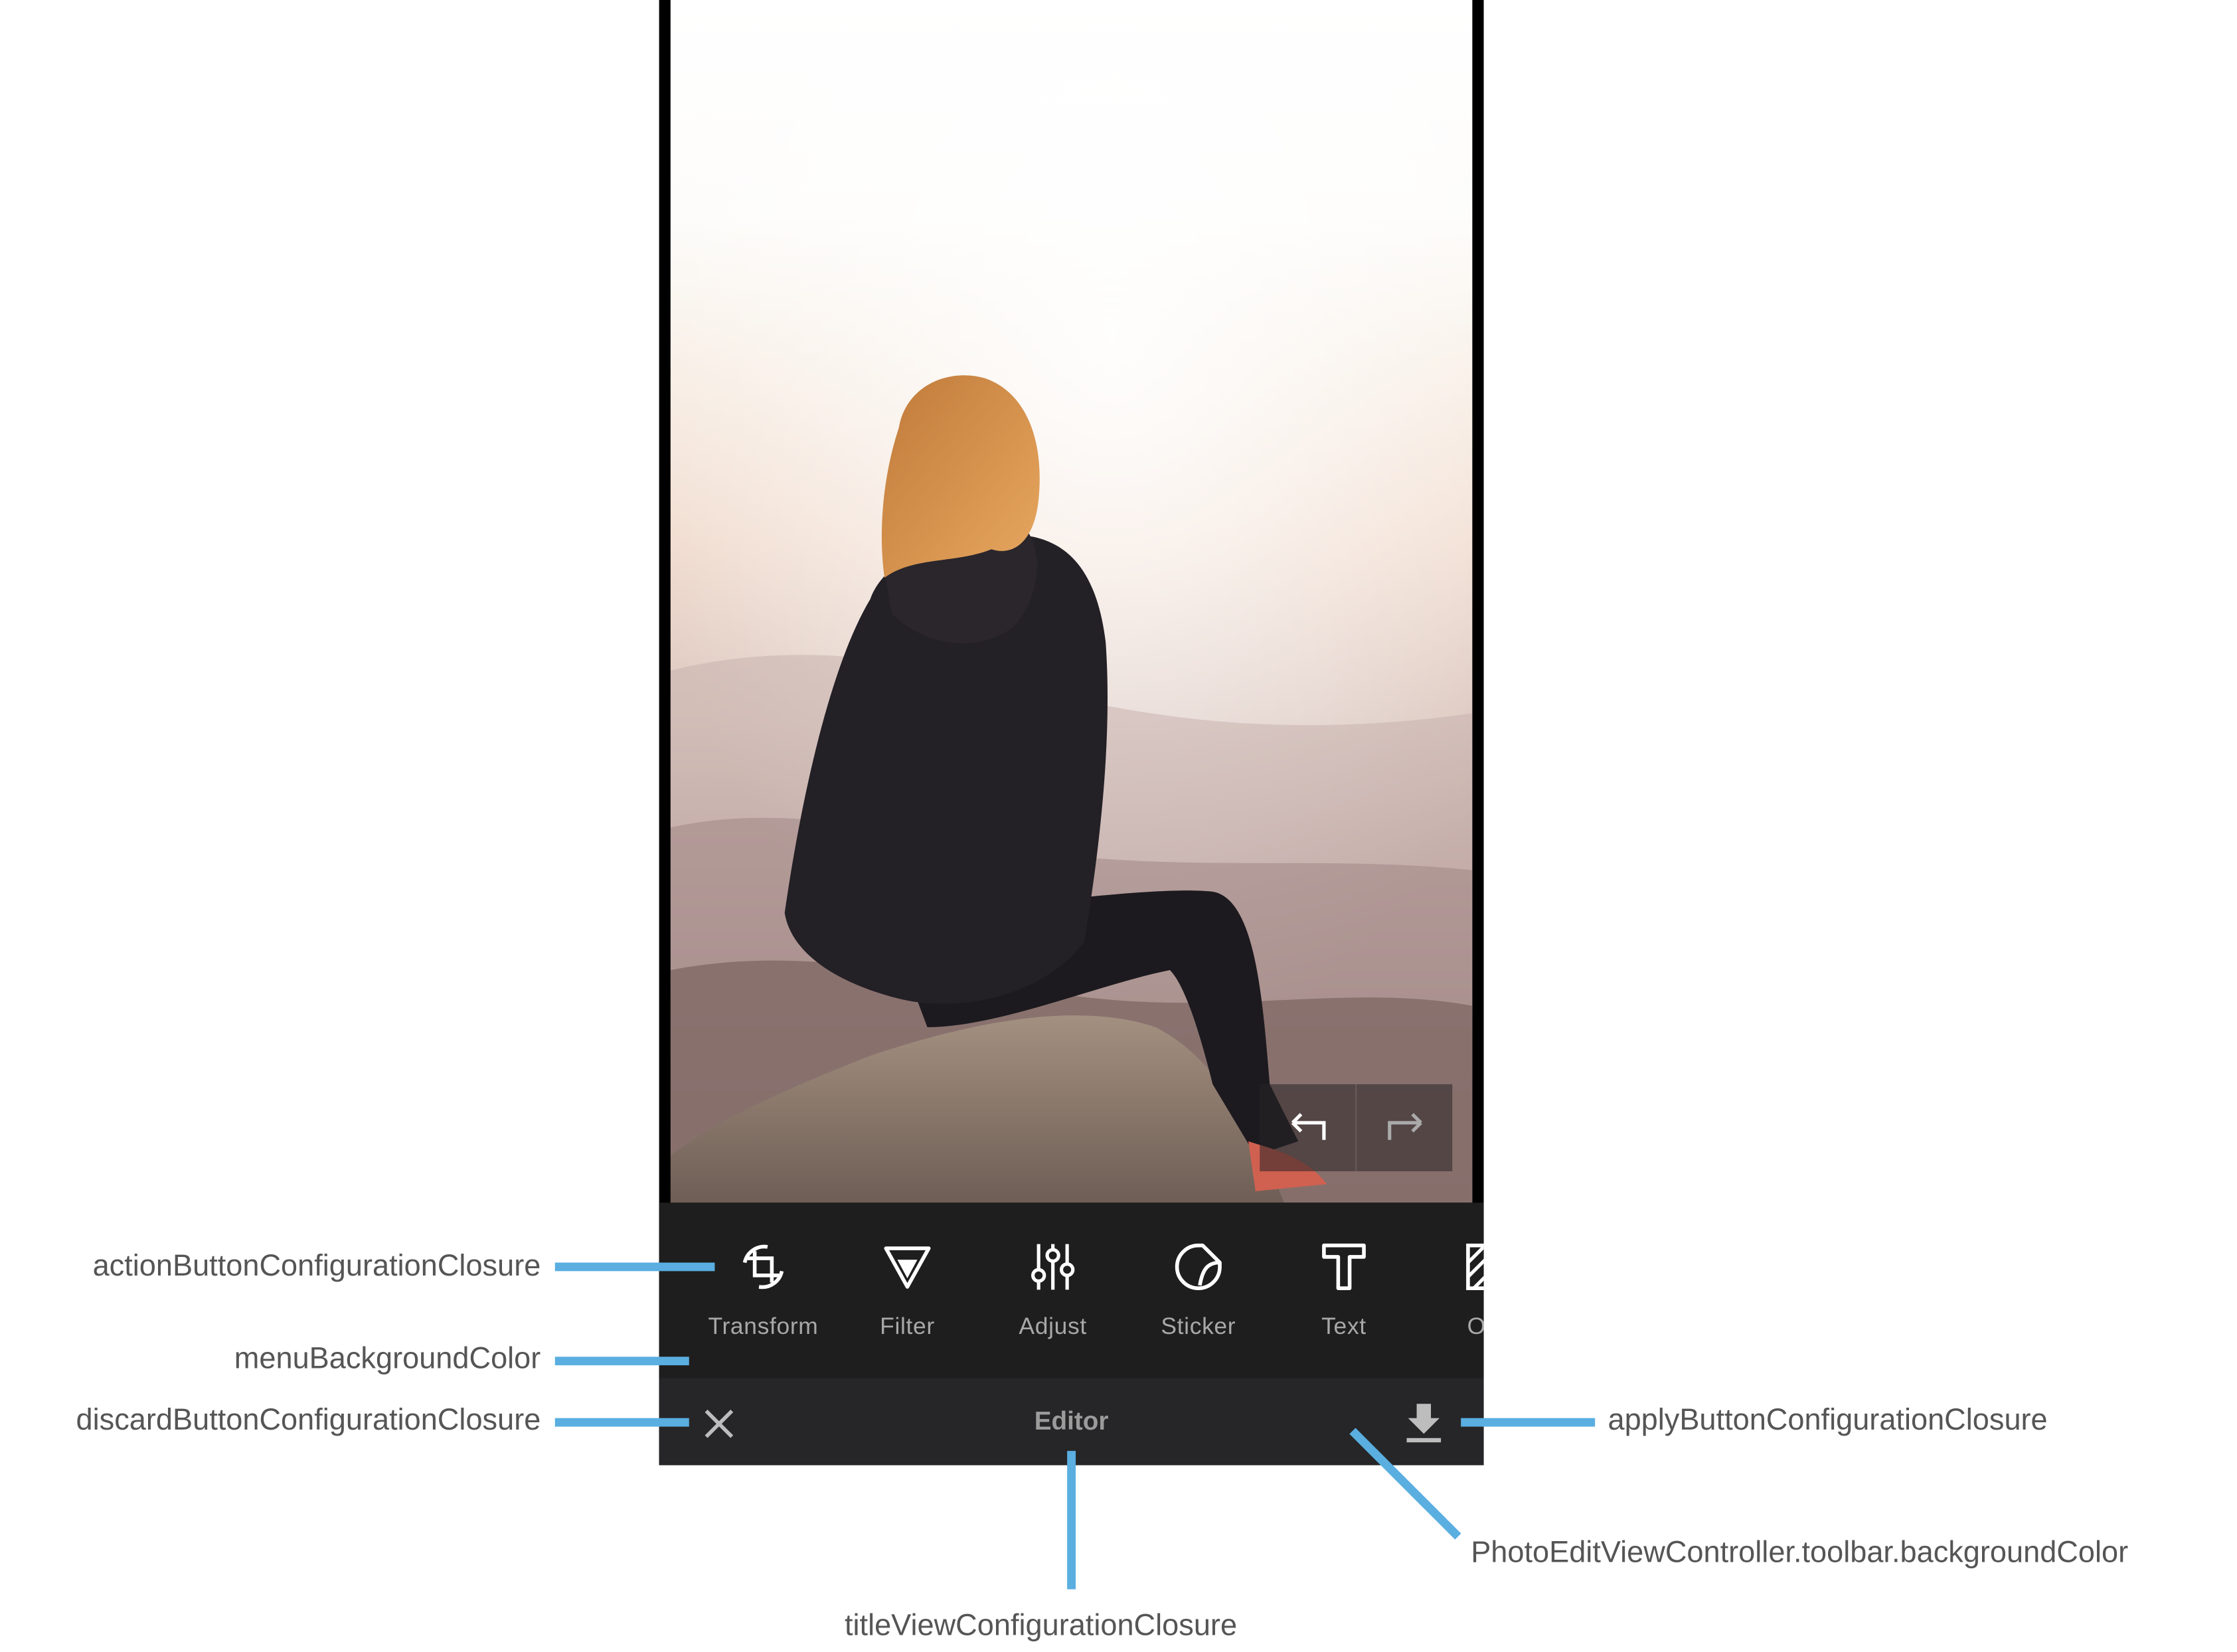  I want to click on menu-item-transform: Transform, so click(764, 1290).